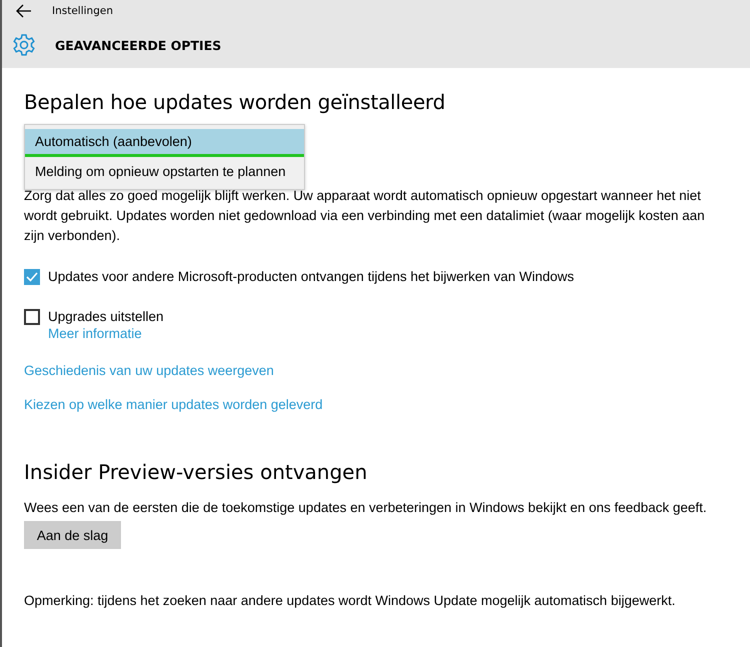 This screenshot has height=647, width=750. Describe the element at coordinates (350, 600) in the screenshot. I see `note-text: Opmerking: tijdens het zoeken naar andere updates wordt Windows Update mogelijk automatisch bijgewerkt.` at that location.